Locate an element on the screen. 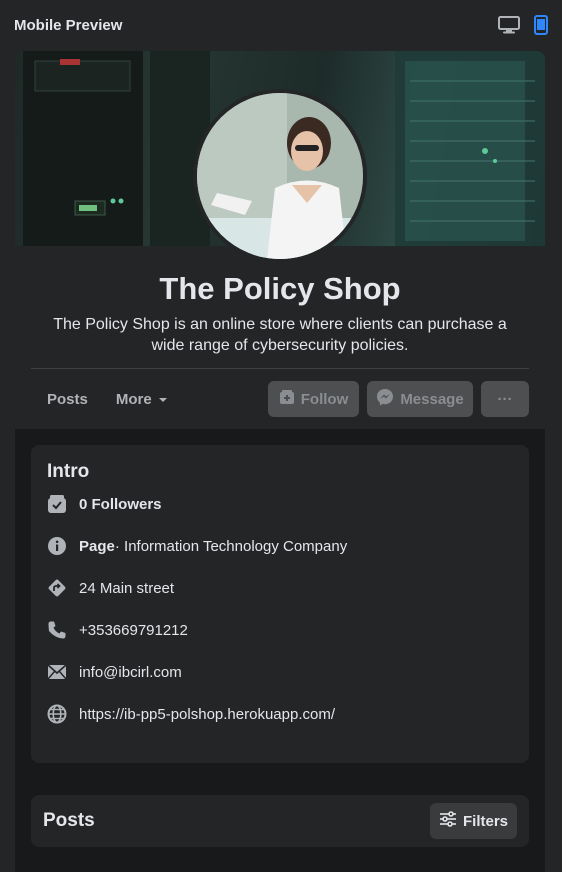 Image resolution: width=562 pixels, height=872 pixels. filters-icon is located at coordinates (448, 821).